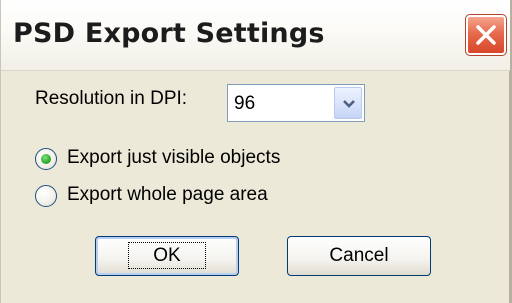 This screenshot has height=303, width=512. Describe the element at coordinates (169, 33) in the screenshot. I see `dialog-title: PSD Export Settings` at that location.